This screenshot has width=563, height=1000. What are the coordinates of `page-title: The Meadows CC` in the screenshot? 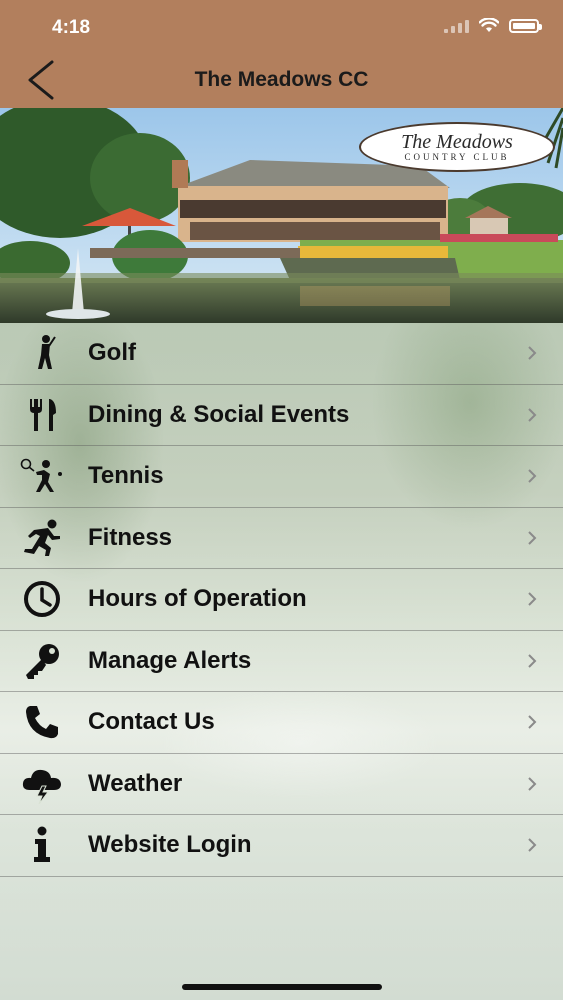 It's located at (281, 79).